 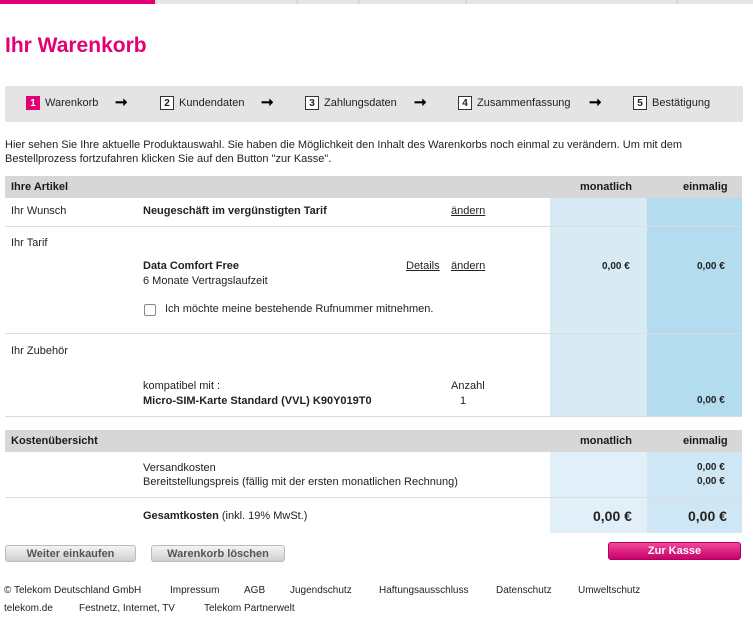 What do you see at coordinates (707, 516) in the screenshot?
I see `total-once-price: 0,00 €` at bounding box center [707, 516].